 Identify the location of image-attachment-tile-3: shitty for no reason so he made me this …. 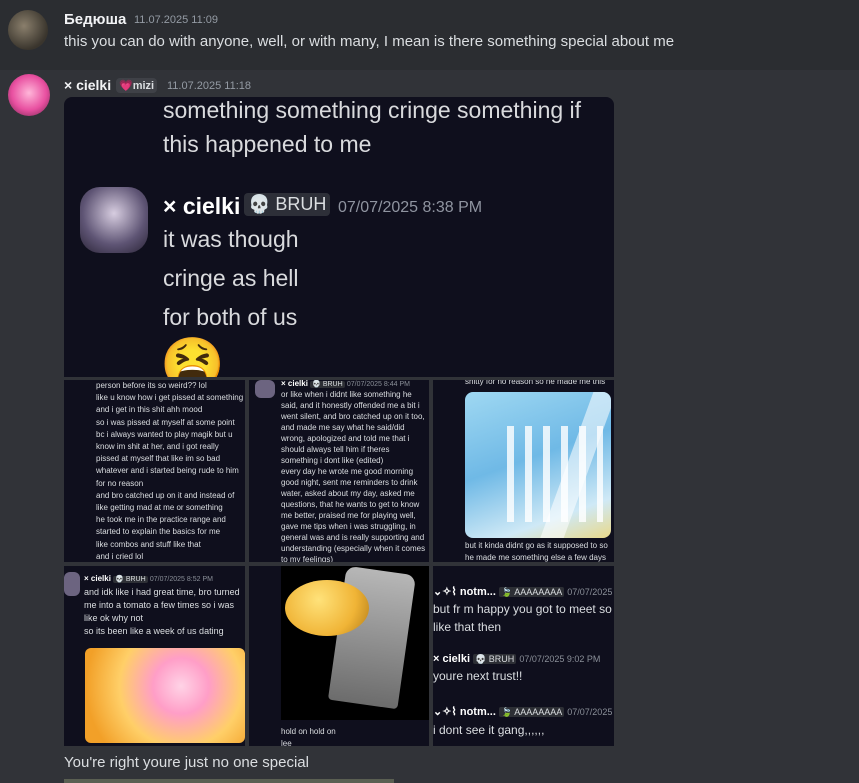
(523, 471).